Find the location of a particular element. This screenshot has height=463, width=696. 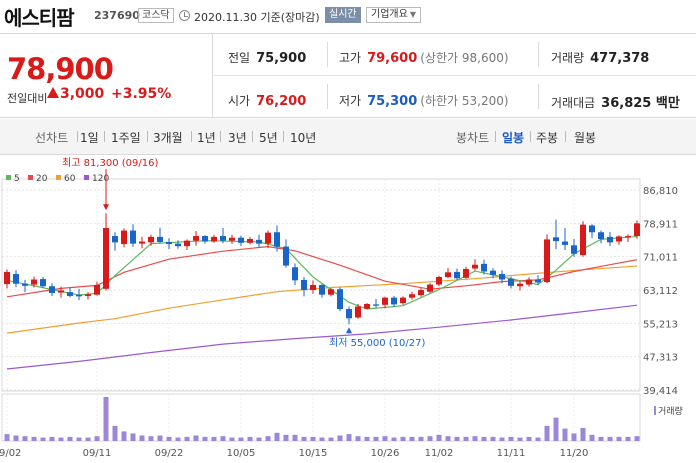

tab-period-10y: 10년 is located at coordinates (303, 137).